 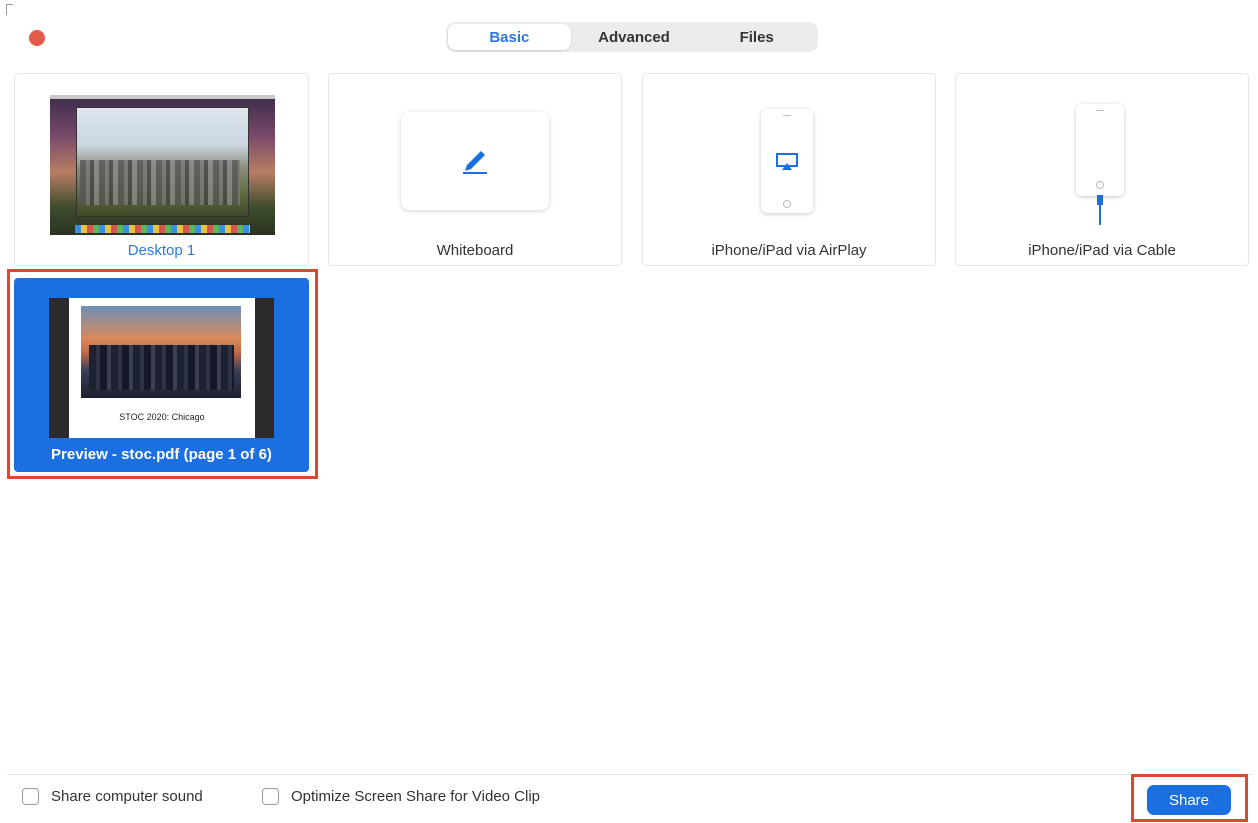 I want to click on source-whiteboard: Whiteboard, so click(x=475, y=169).